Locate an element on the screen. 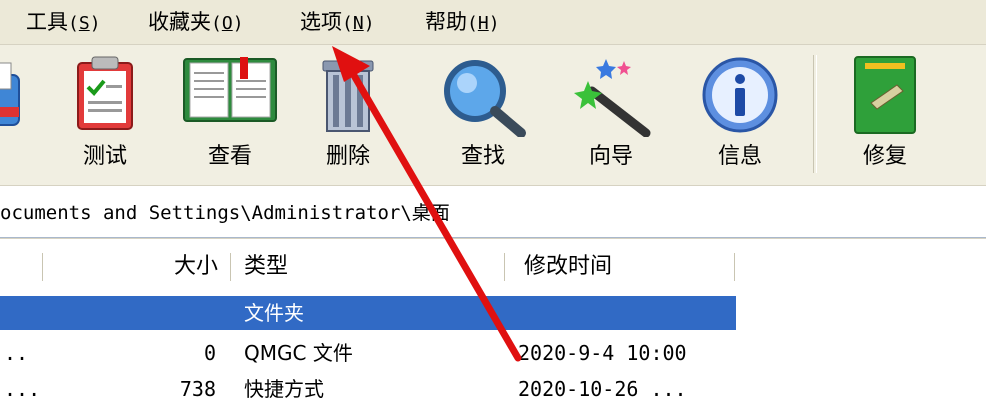 Image resolution: width=986 pixels, height=409 pixels. wizard-button: 向导 is located at coordinates (611, 115).